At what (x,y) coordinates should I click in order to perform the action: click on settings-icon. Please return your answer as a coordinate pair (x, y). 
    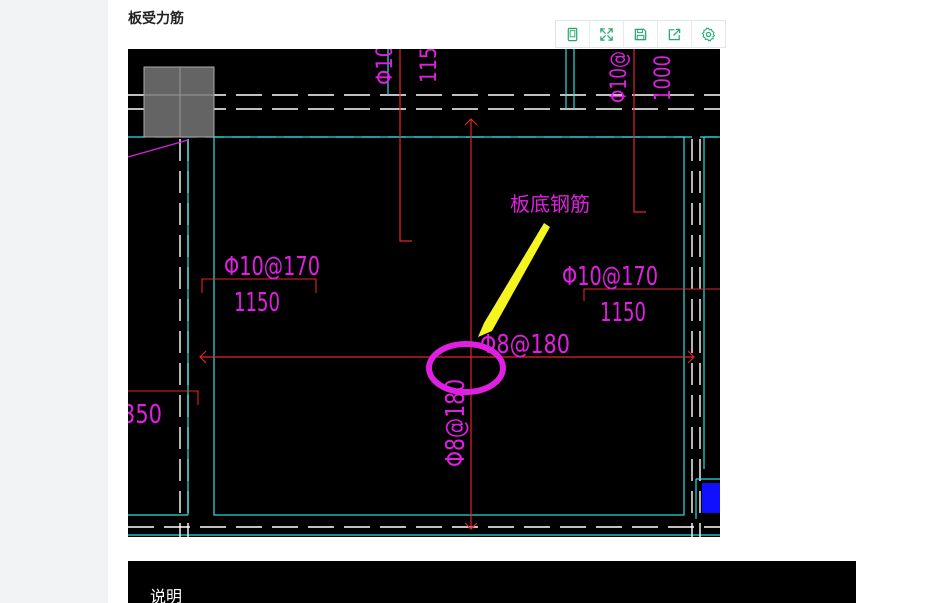
    Looking at the image, I should click on (708, 34).